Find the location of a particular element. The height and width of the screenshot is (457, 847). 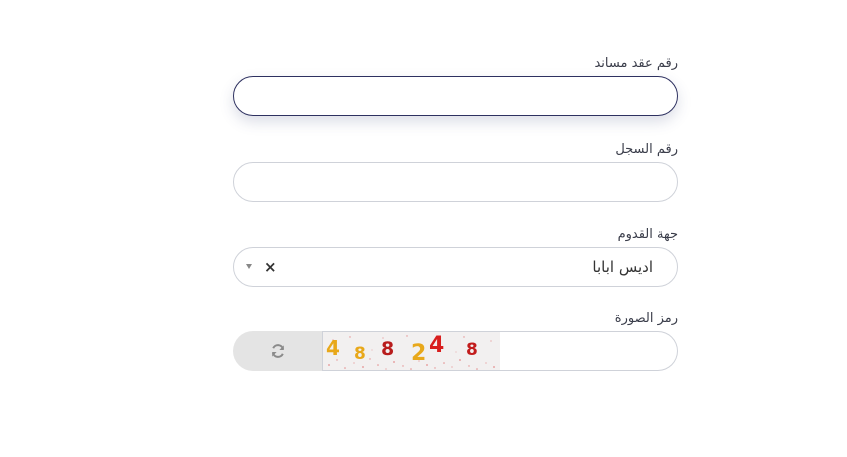

arrival-origin-label: جهة القدوم is located at coordinates (647, 234).